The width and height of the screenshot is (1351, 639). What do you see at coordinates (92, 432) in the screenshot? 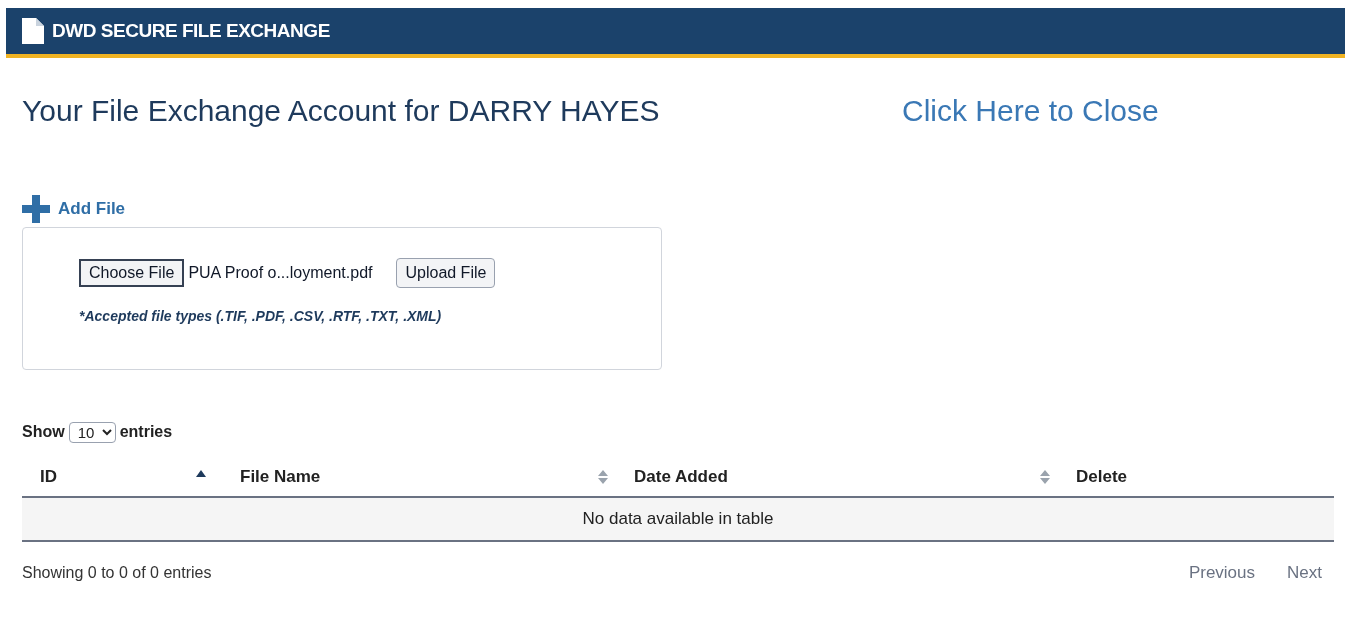
I see `entries-select: 10` at bounding box center [92, 432].